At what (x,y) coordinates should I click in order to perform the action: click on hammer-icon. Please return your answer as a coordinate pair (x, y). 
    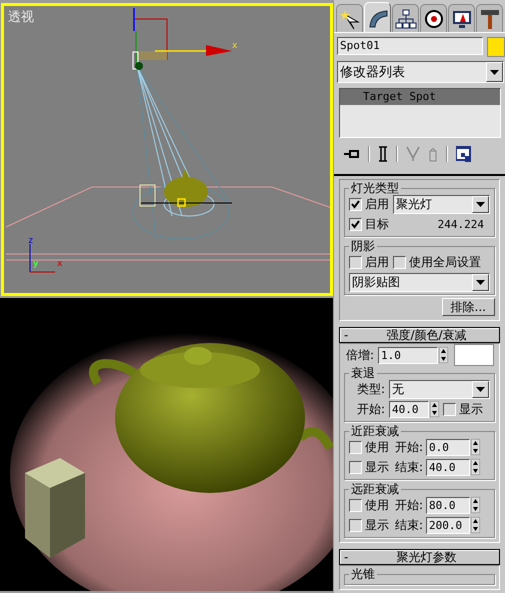
    Looking at the image, I should click on (489, 19).